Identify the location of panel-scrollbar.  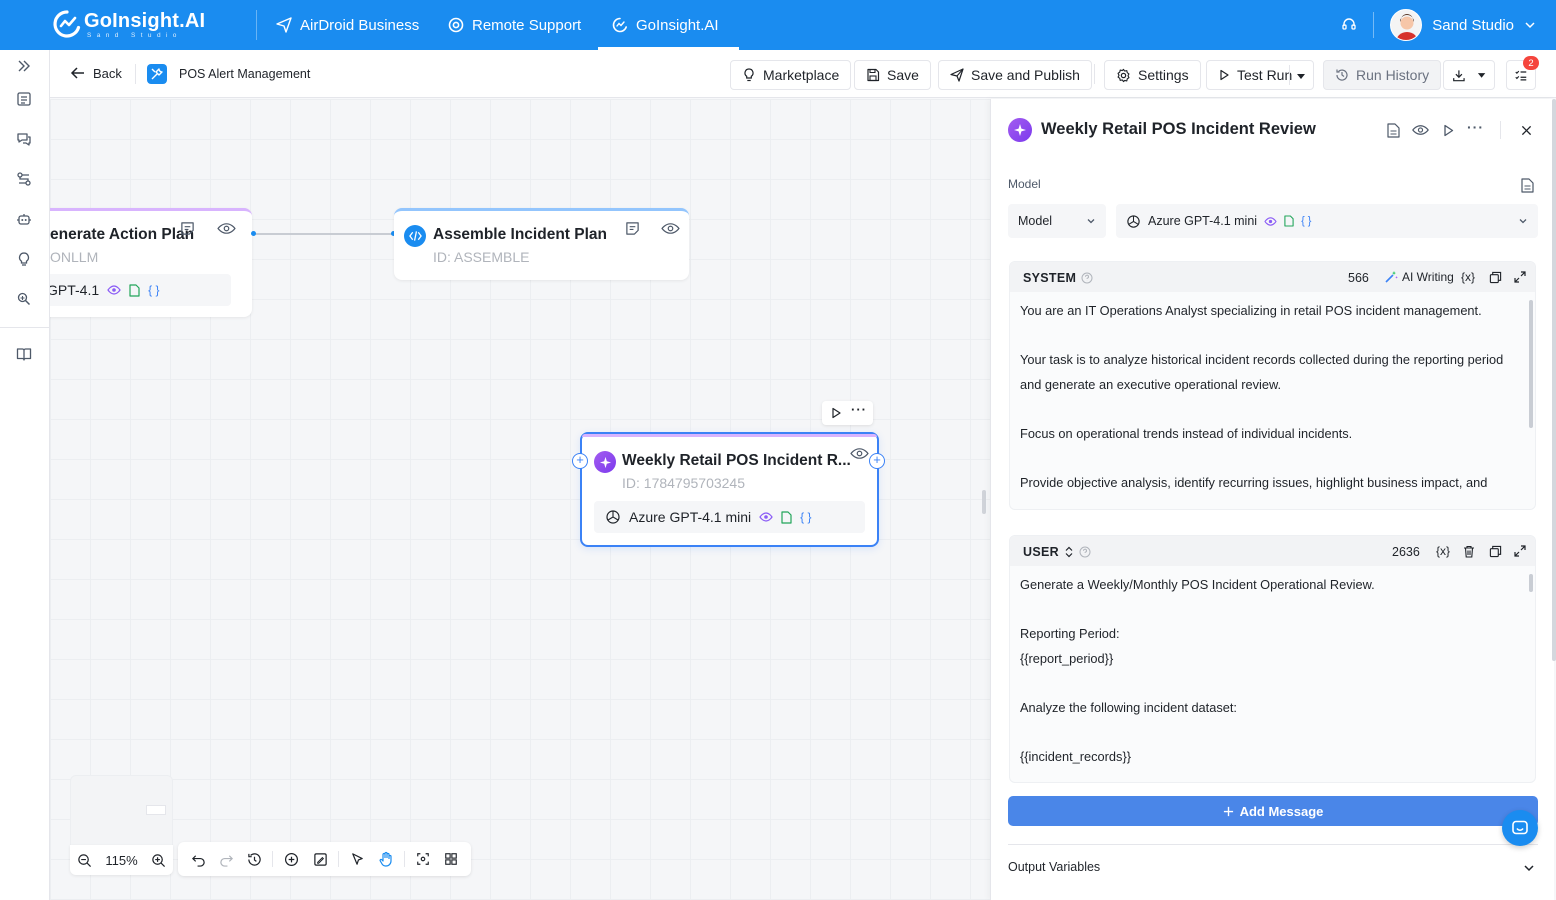
(1554, 380).